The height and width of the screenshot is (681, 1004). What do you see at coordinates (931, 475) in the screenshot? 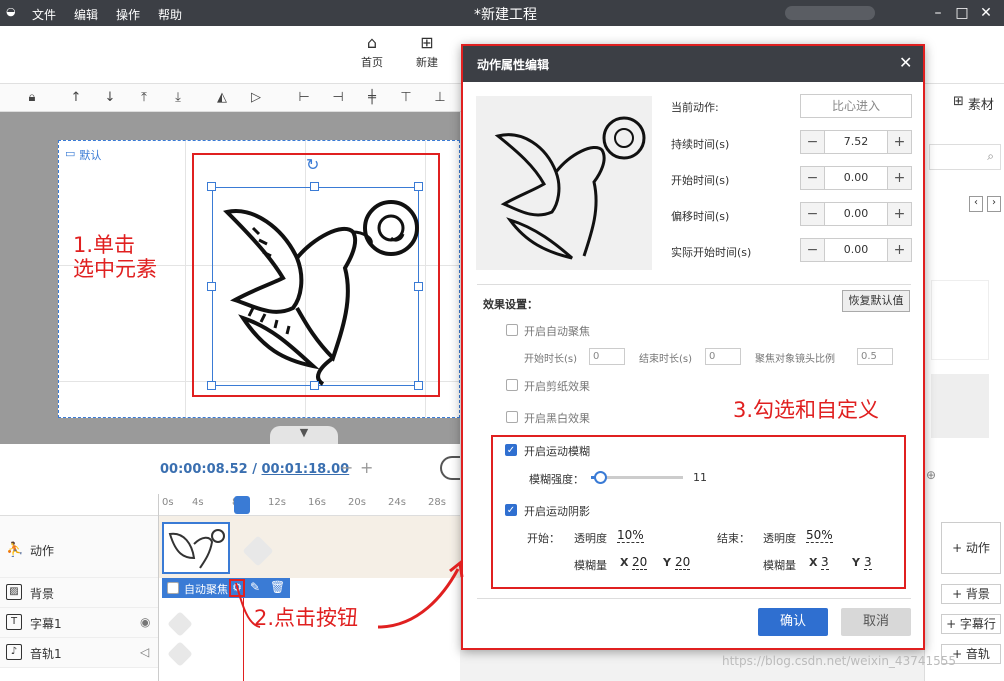
I see `zoom-slider-icon: ⊕` at bounding box center [931, 475].